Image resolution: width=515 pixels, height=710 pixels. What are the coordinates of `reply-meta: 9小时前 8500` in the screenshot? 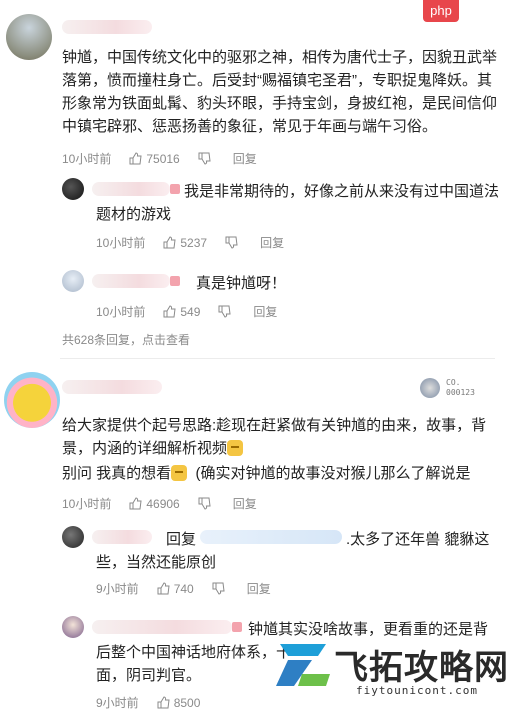 It's located at (157, 702).